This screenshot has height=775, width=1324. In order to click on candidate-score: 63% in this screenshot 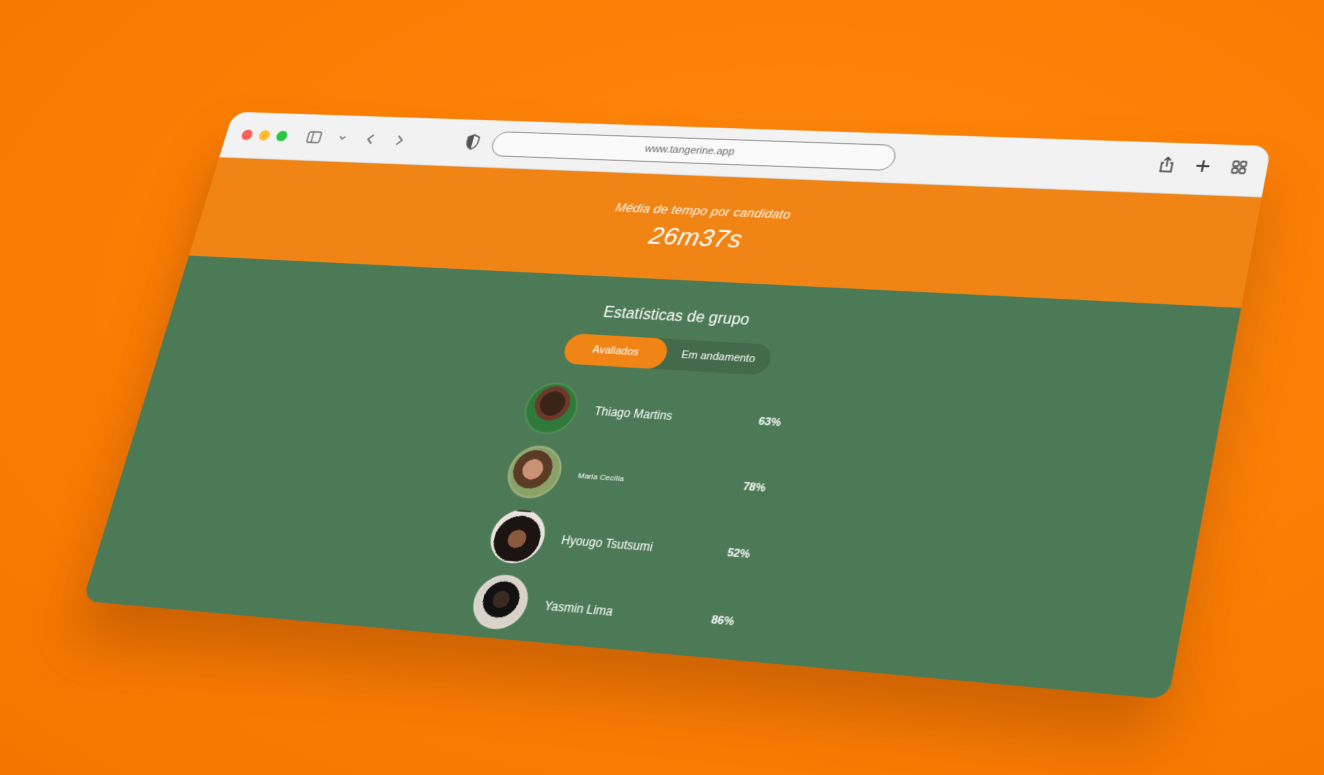, I will do `click(770, 422)`.